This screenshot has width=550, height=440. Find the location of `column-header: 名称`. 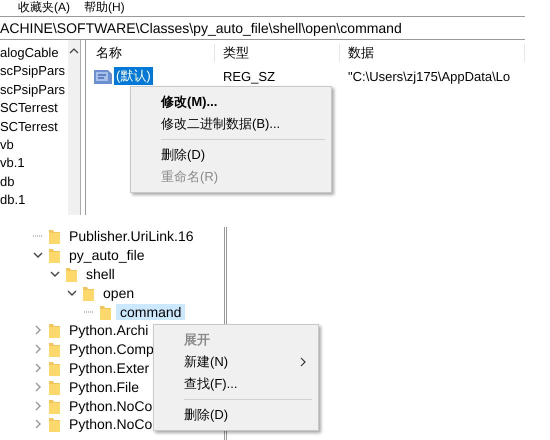

column-header: 名称 is located at coordinates (151, 53).